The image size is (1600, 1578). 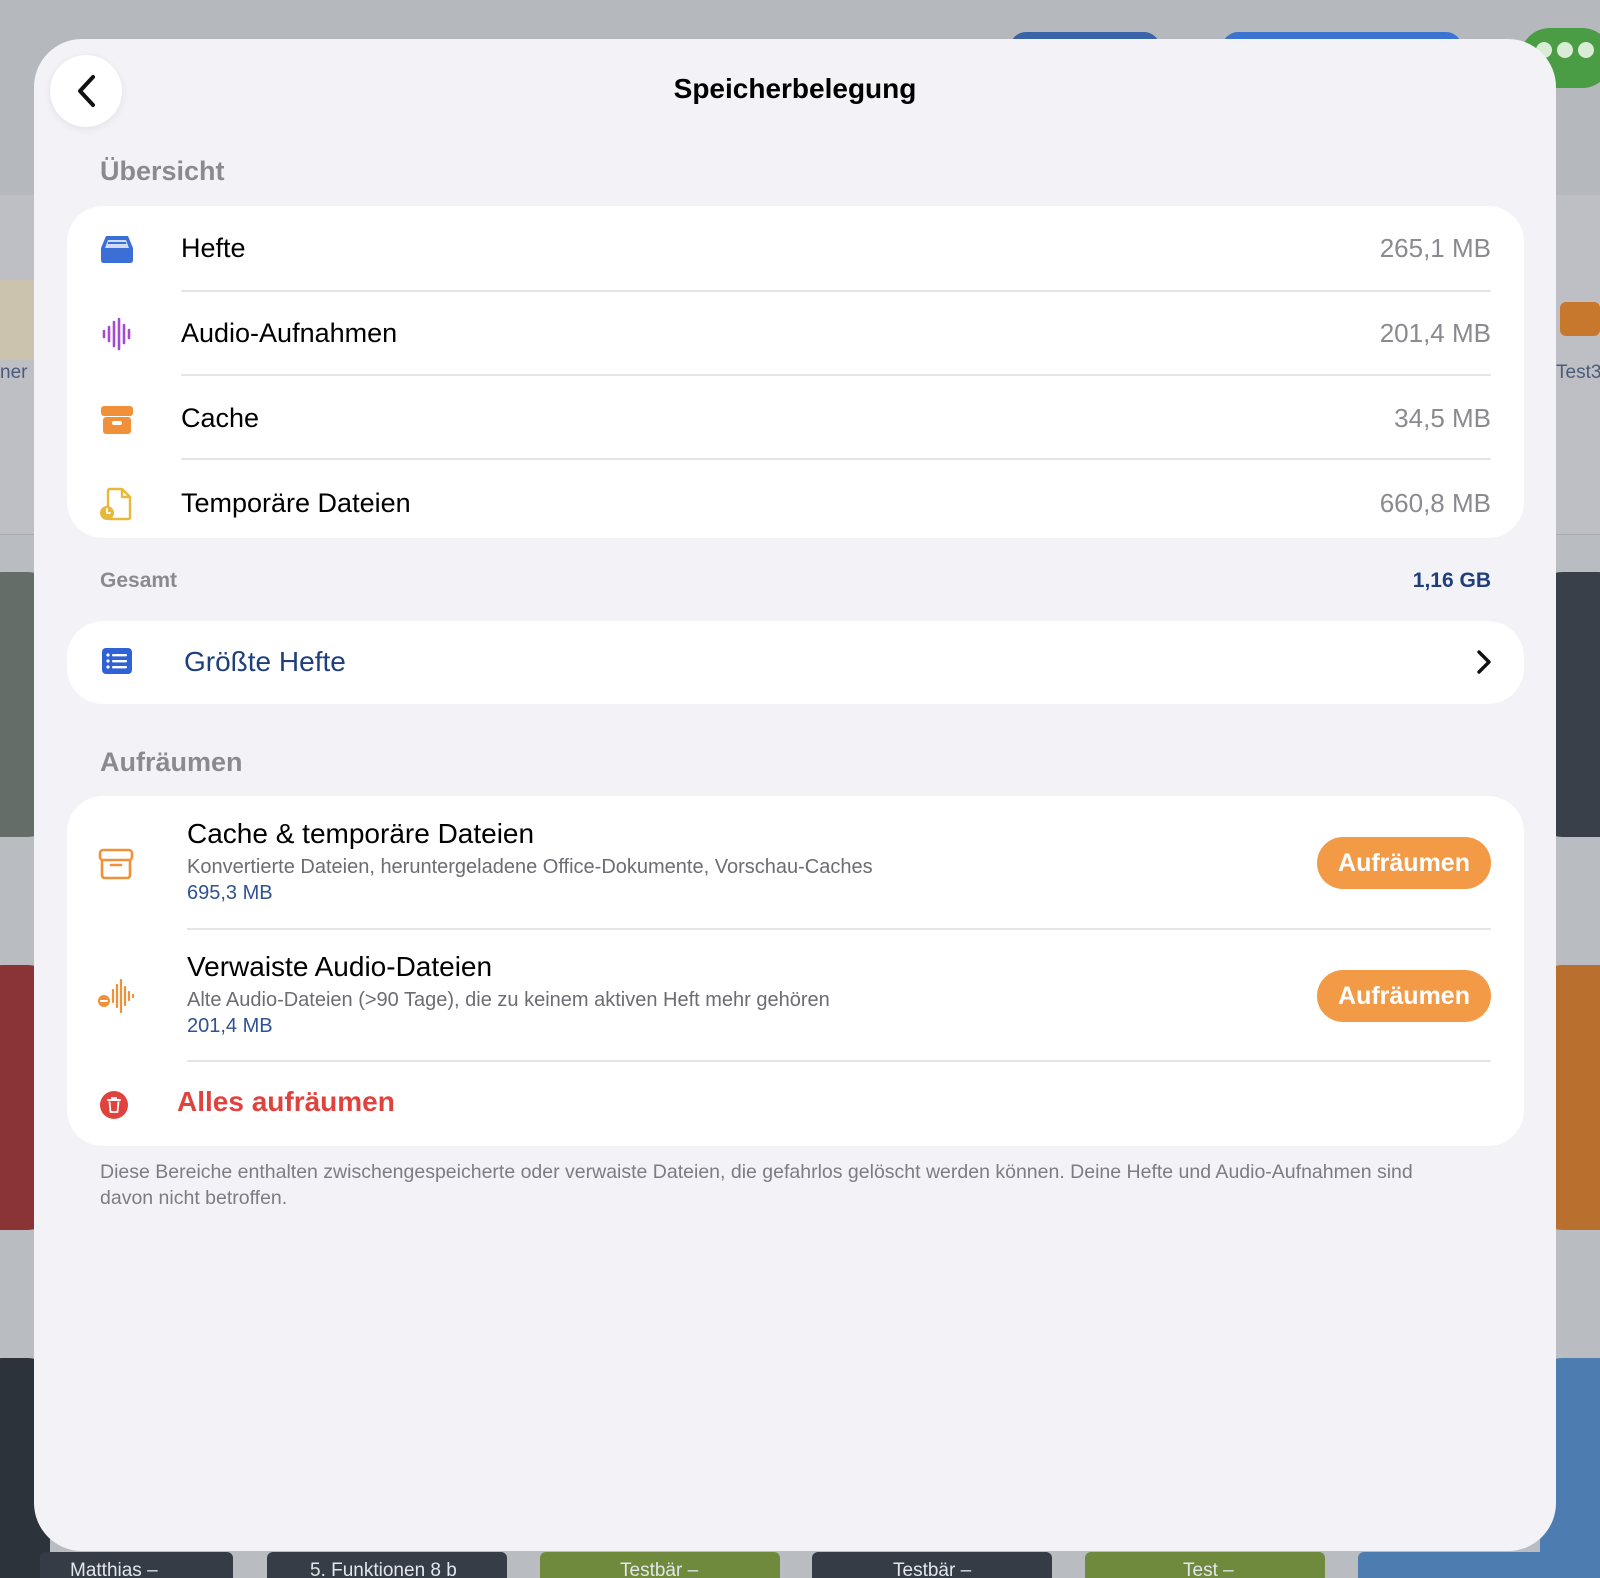 What do you see at coordinates (1435, 503) in the screenshot?
I see `overview-value: 660,8 MB` at bounding box center [1435, 503].